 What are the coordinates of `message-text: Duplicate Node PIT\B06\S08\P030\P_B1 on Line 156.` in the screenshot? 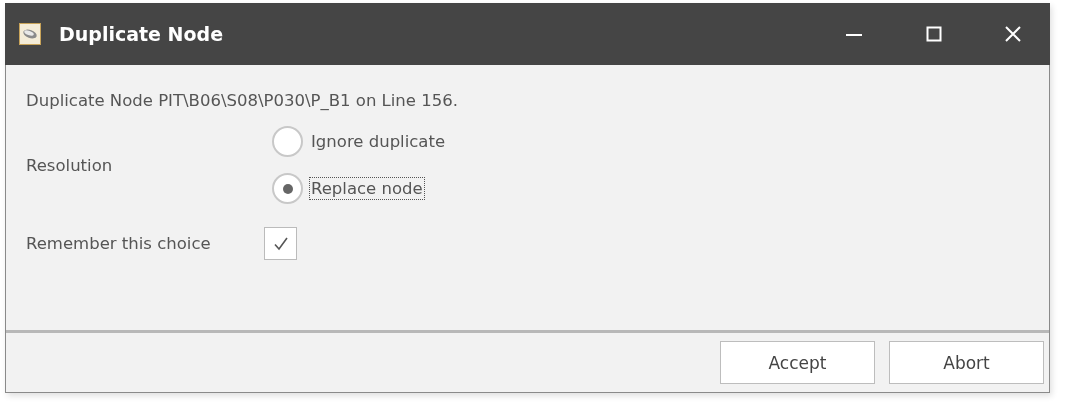 It's located at (242, 100).